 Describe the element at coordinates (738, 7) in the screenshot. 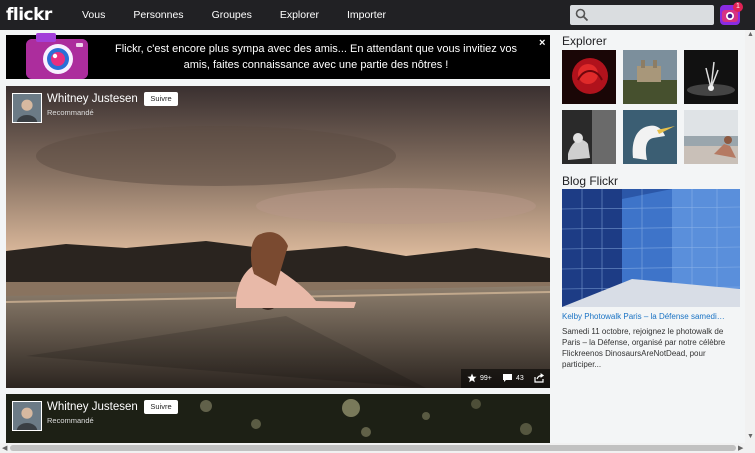

I see `notification-badge: 1` at that location.